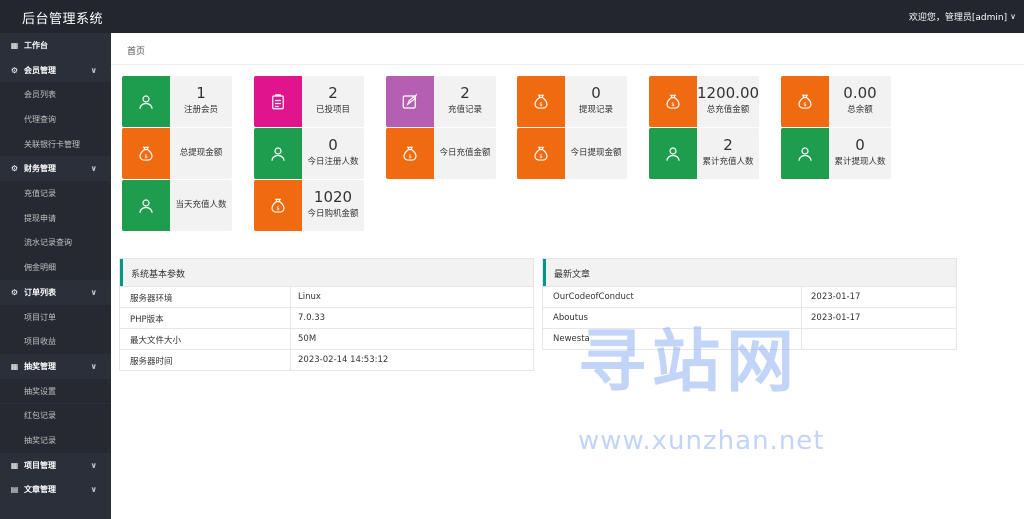 The width and height of the screenshot is (1024, 519). Describe the element at coordinates (326, 272) in the screenshot. I see `panel-header: 系统基本参数` at that location.